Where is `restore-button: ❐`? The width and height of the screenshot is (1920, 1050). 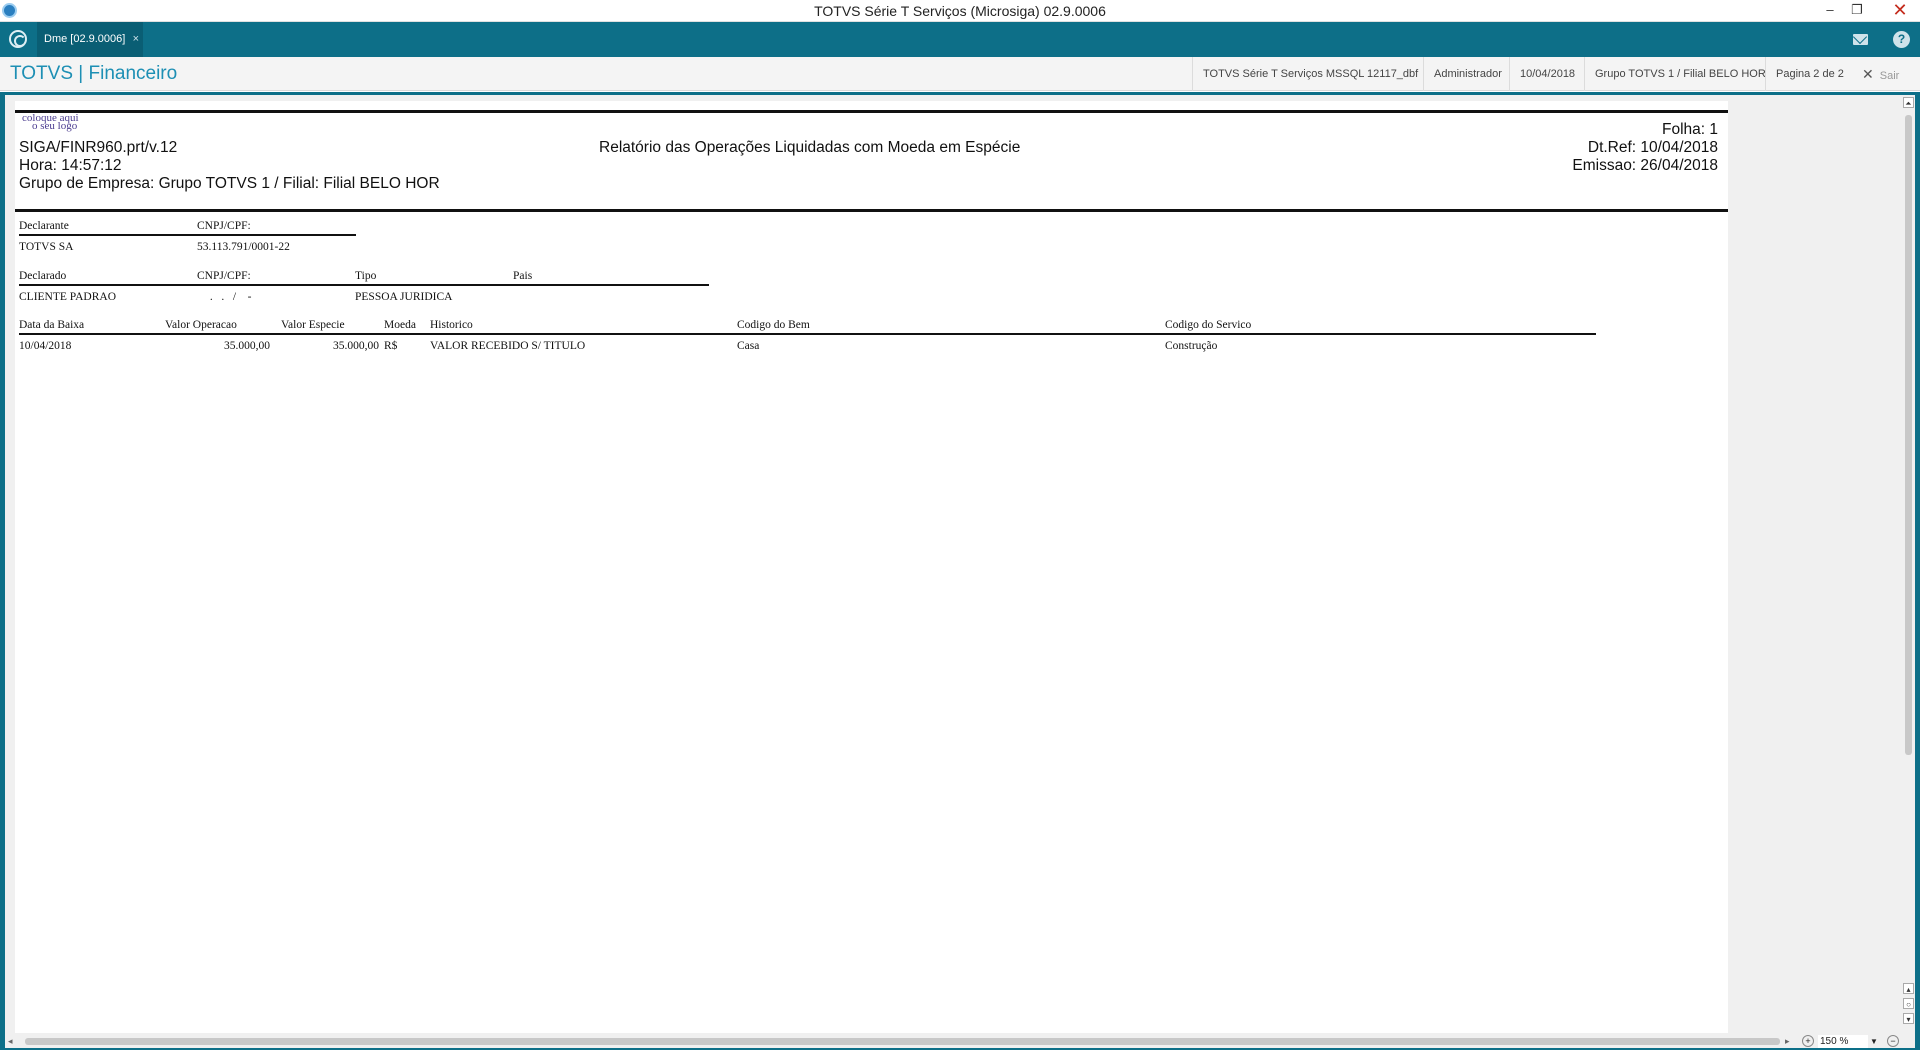
restore-button: ❐ is located at coordinates (1857, 11).